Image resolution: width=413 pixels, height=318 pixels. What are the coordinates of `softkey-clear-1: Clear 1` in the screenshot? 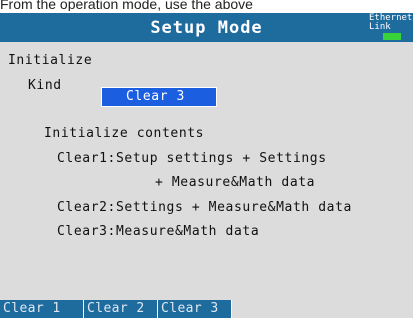 It's located at (42, 309).